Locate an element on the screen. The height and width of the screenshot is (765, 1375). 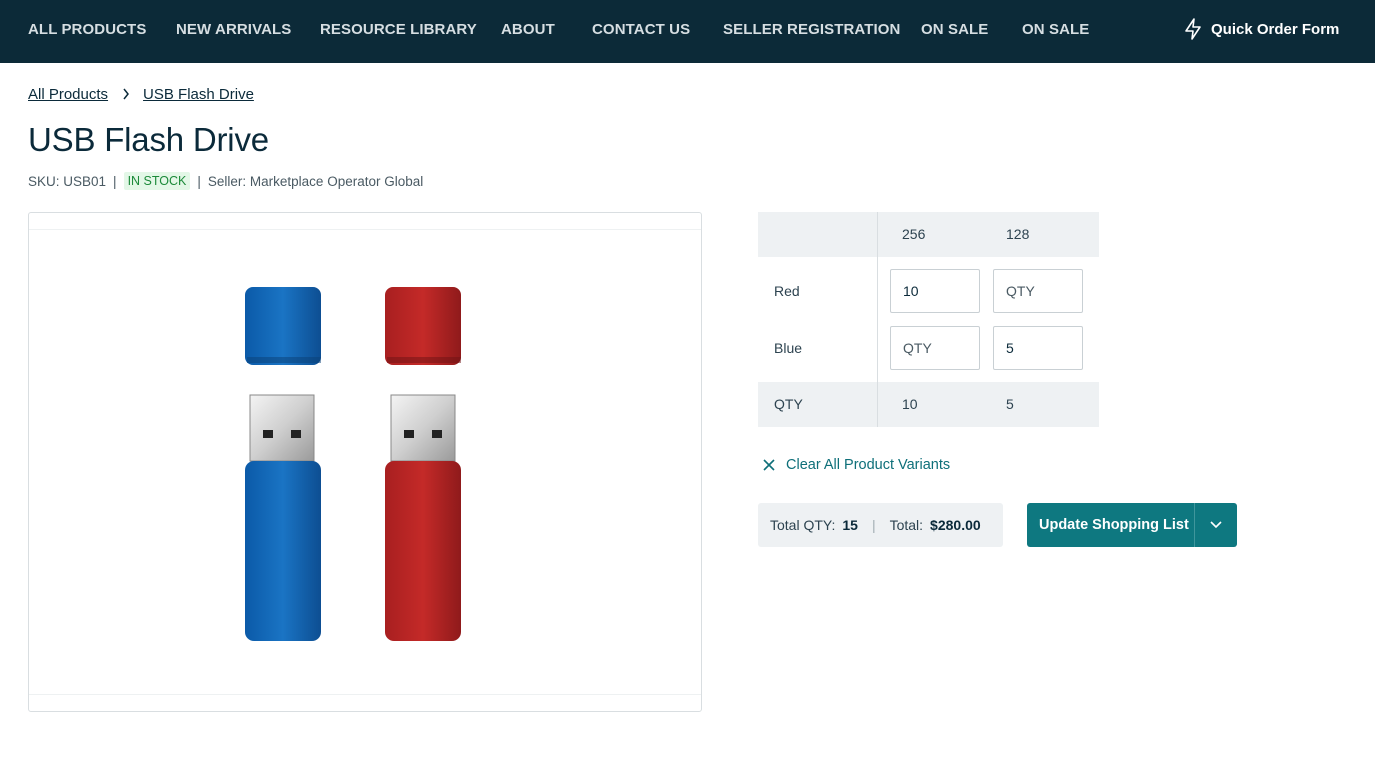
chevron-down-icon is located at coordinates (1216, 525).